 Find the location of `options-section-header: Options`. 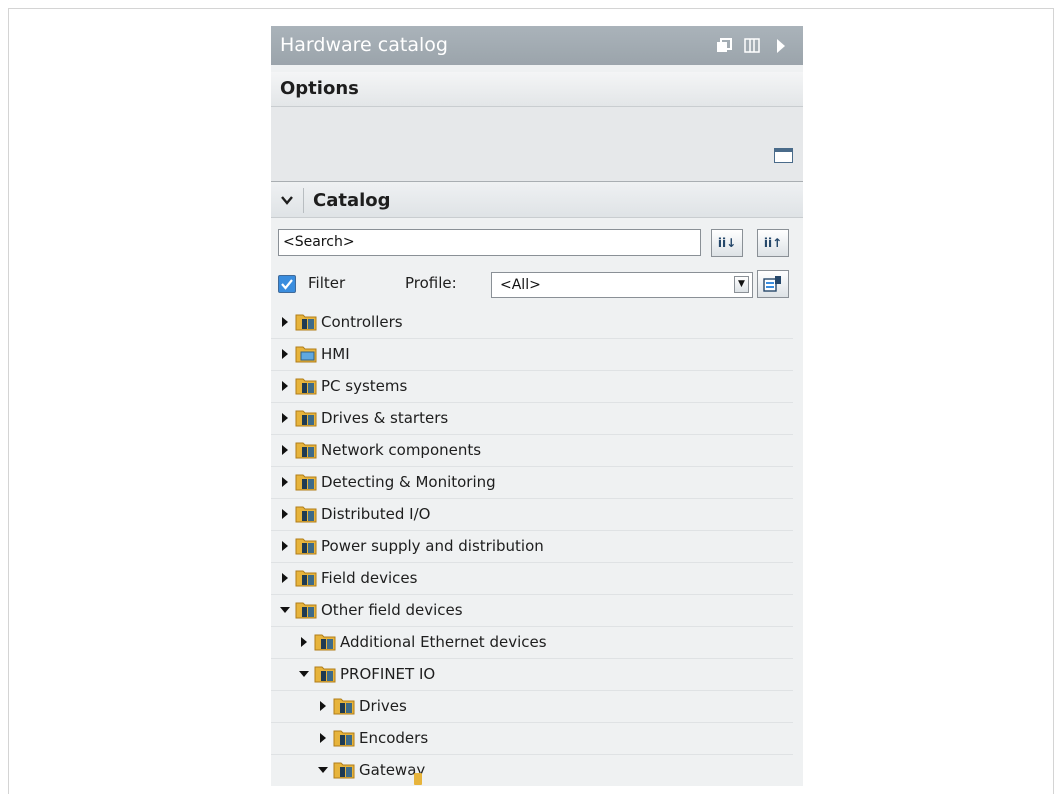

options-section-header: Options is located at coordinates (537, 89).